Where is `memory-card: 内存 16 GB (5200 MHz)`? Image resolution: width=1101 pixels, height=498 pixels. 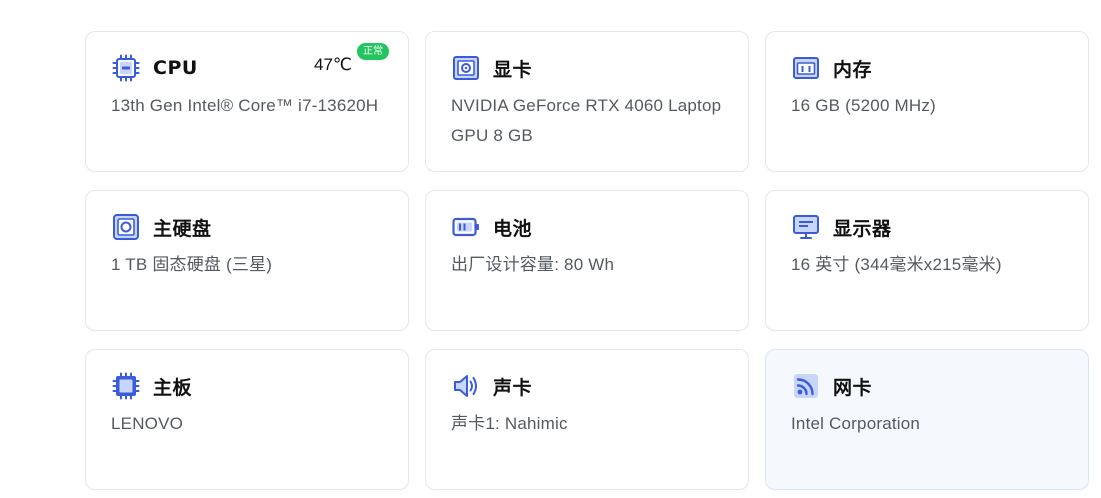
memory-card: 内存 16 GB (5200 MHz) is located at coordinates (927, 101).